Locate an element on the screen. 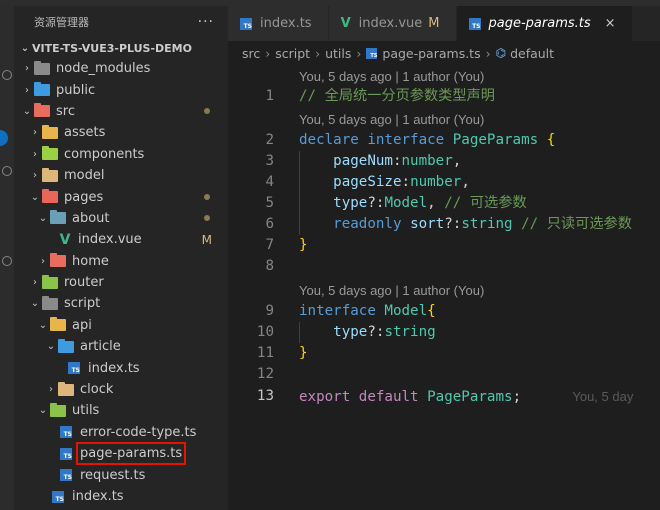  tree-item-page-params-ts: TS page-params.ts is located at coordinates (121, 454).